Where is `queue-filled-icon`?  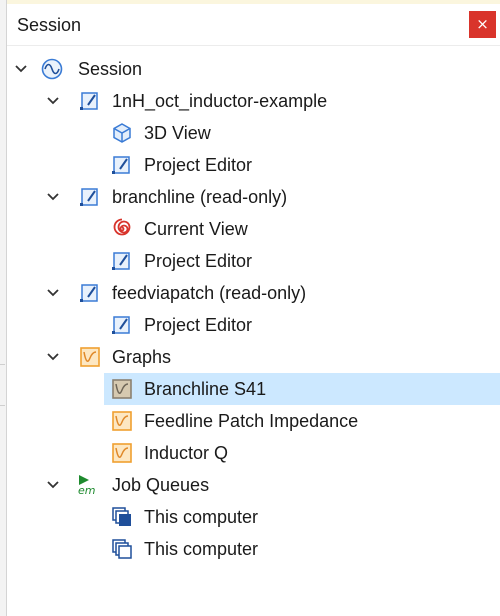
queue-filled-icon is located at coordinates (121, 516).